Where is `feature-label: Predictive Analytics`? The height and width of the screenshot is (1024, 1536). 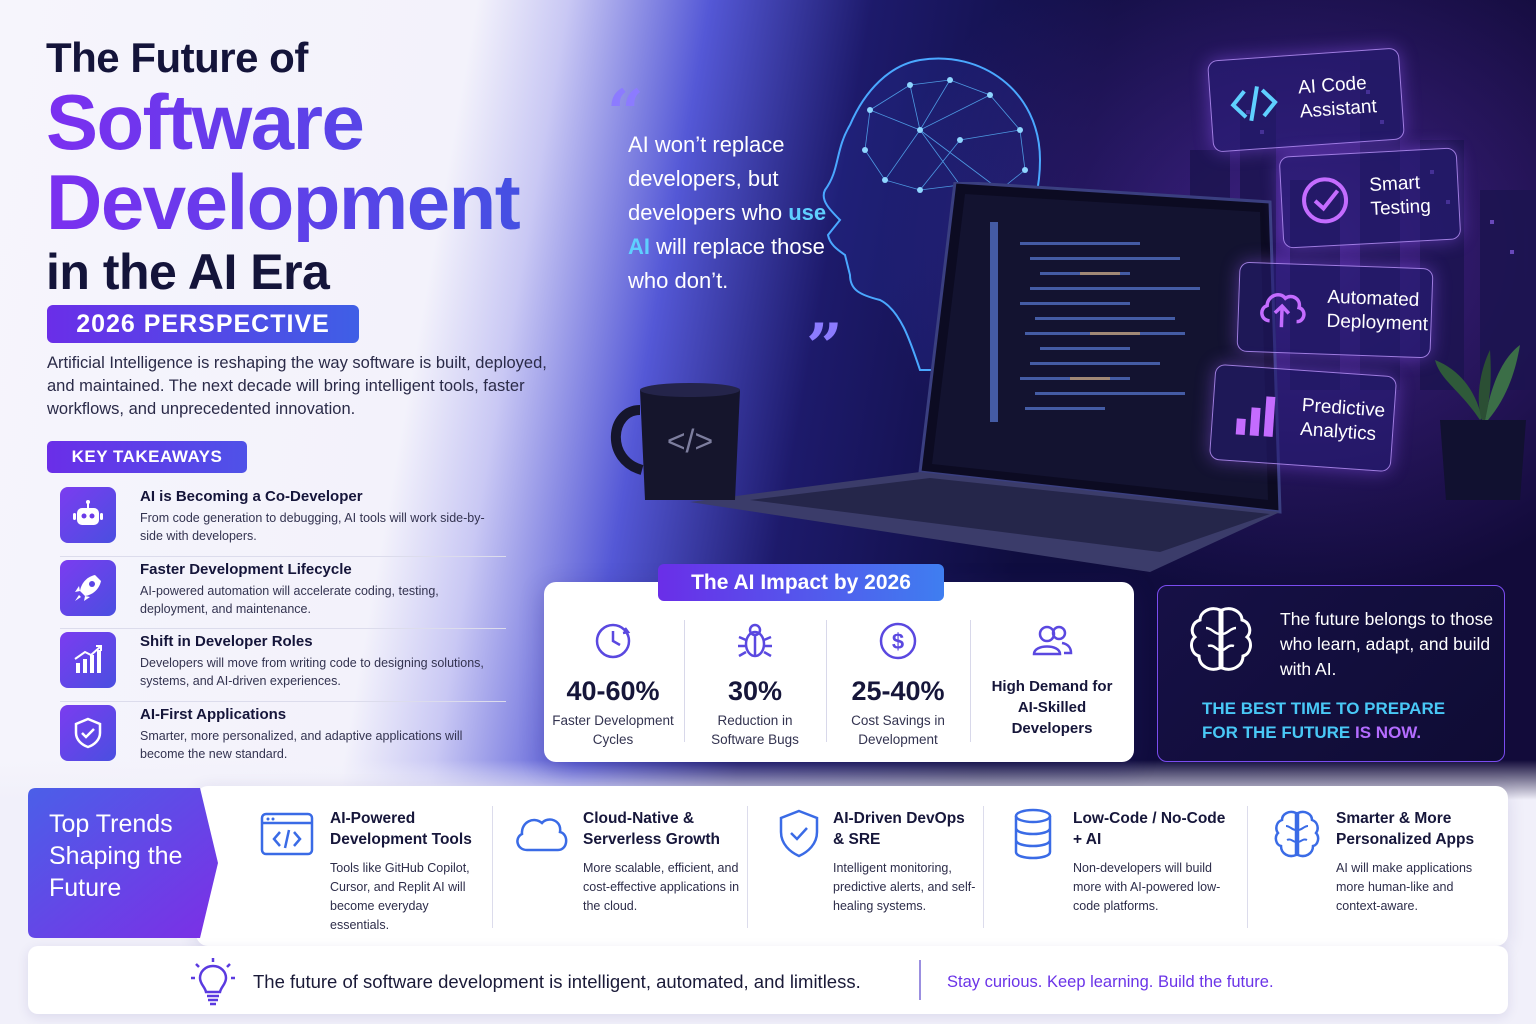 feature-label: Predictive Analytics is located at coordinates (1342, 420).